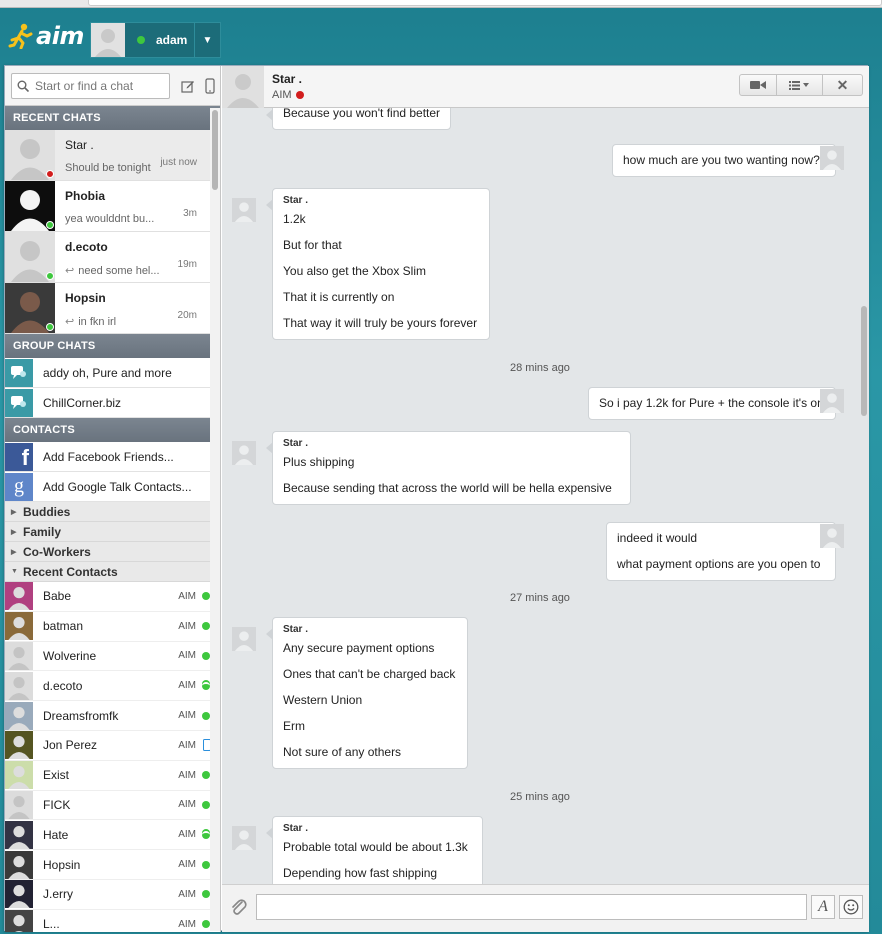  What do you see at coordinates (719, 564) in the screenshot?
I see `message-line: what payment options are you open to` at bounding box center [719, 564].